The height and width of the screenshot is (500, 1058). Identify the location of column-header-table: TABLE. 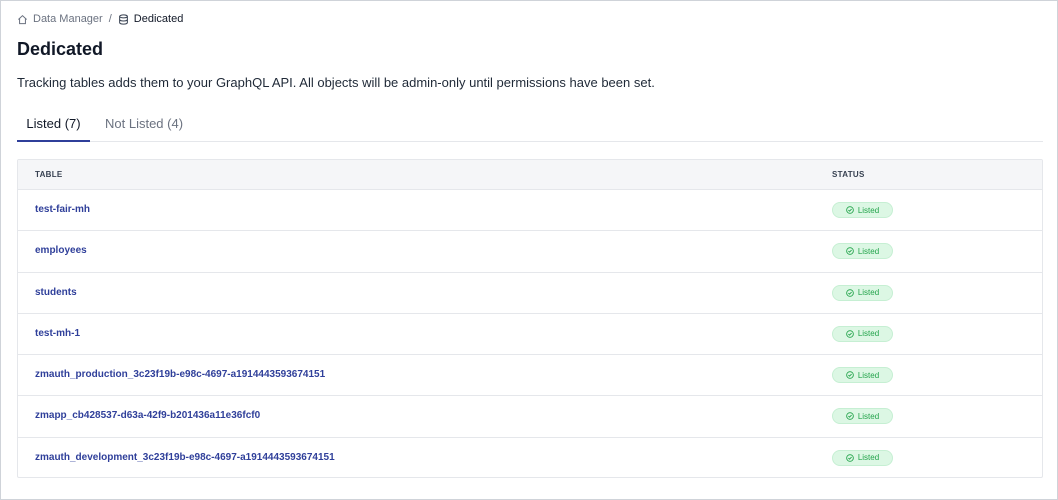
(49, 174).